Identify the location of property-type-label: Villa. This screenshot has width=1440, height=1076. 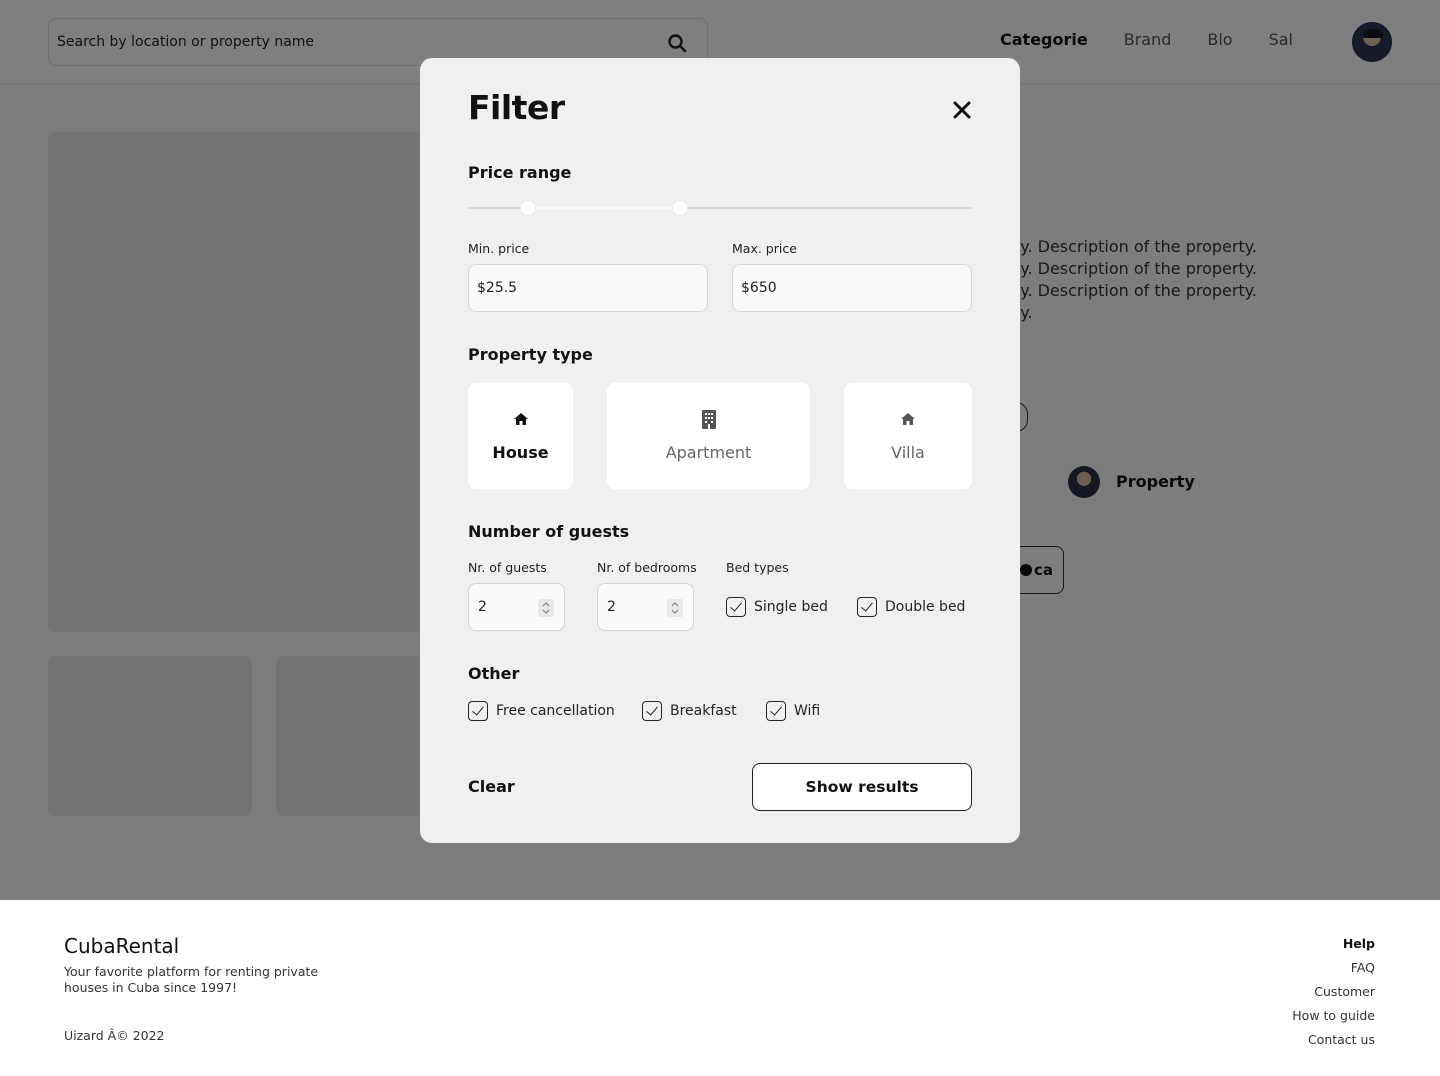
(908, 452).